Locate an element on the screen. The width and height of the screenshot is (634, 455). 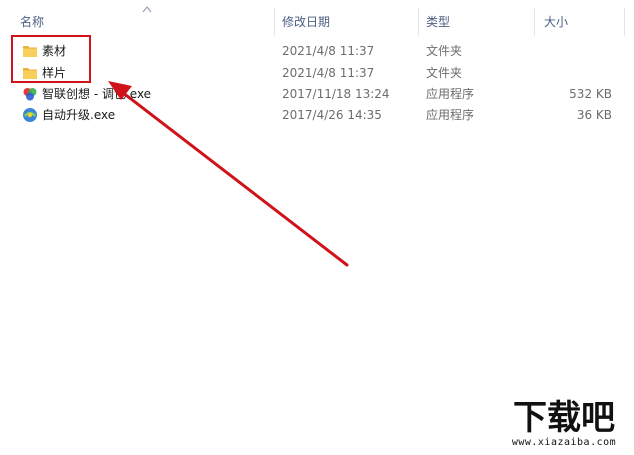
xiazaiba-logo-icon: 下载吧 is located at coordinates (564, 416).